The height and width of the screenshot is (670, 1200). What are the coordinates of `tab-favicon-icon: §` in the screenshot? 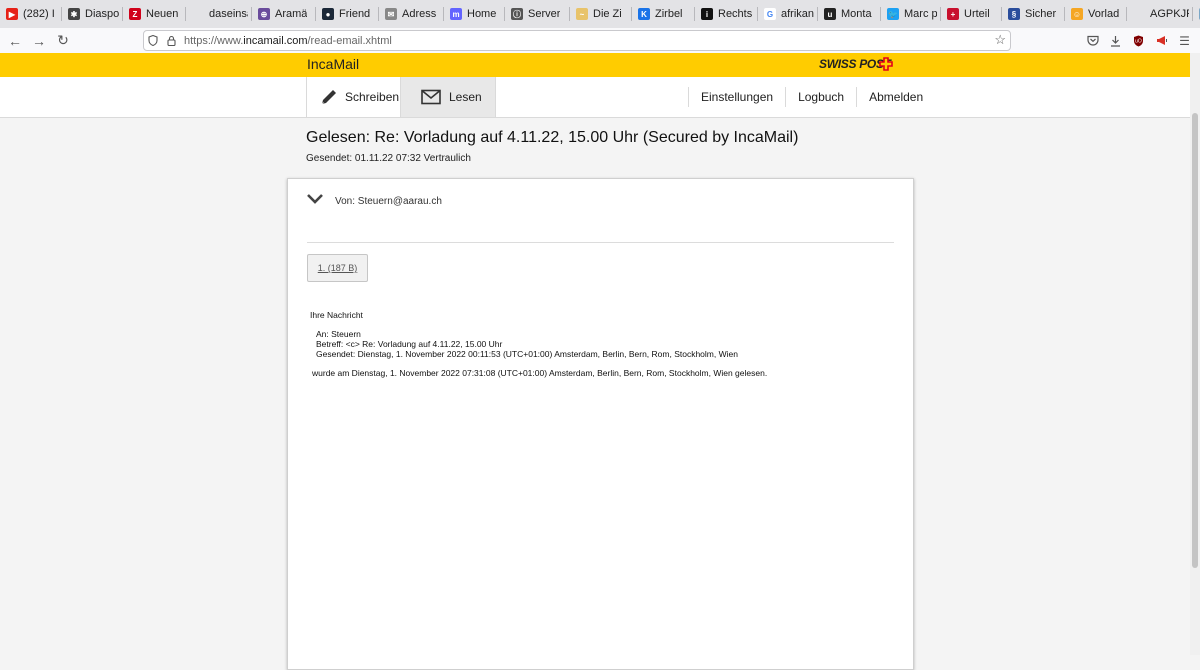 It's located at (1014, 14).